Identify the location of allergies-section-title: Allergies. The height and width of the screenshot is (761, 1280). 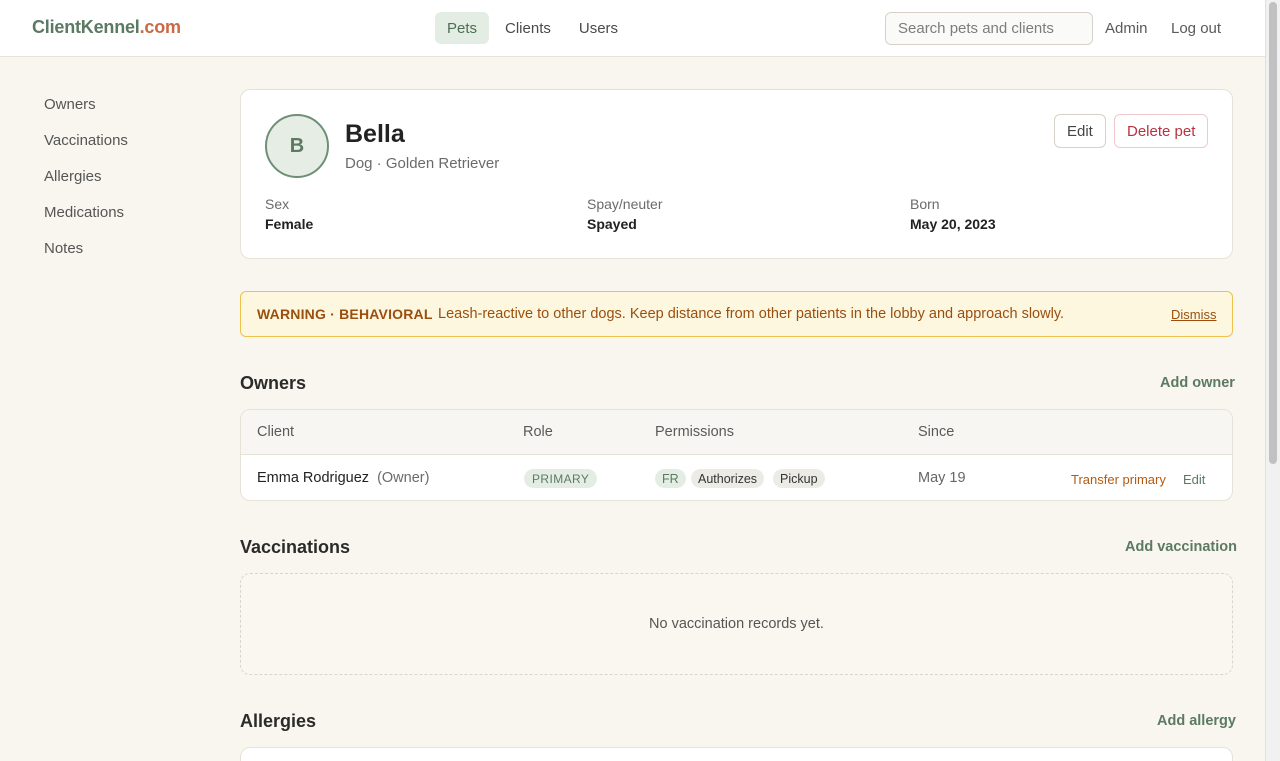
(278, 721).